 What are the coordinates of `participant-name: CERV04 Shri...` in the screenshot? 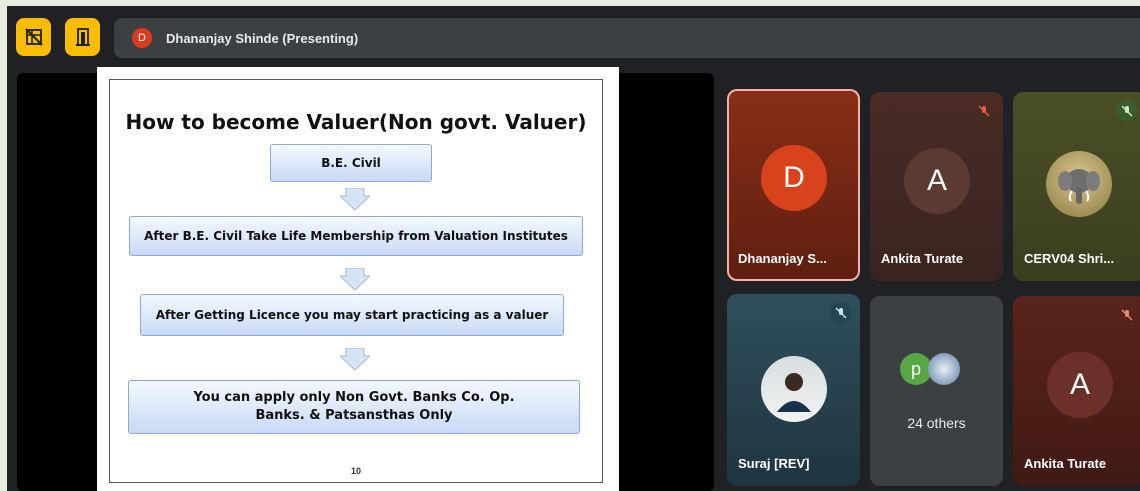 It's located at (1069, 258).